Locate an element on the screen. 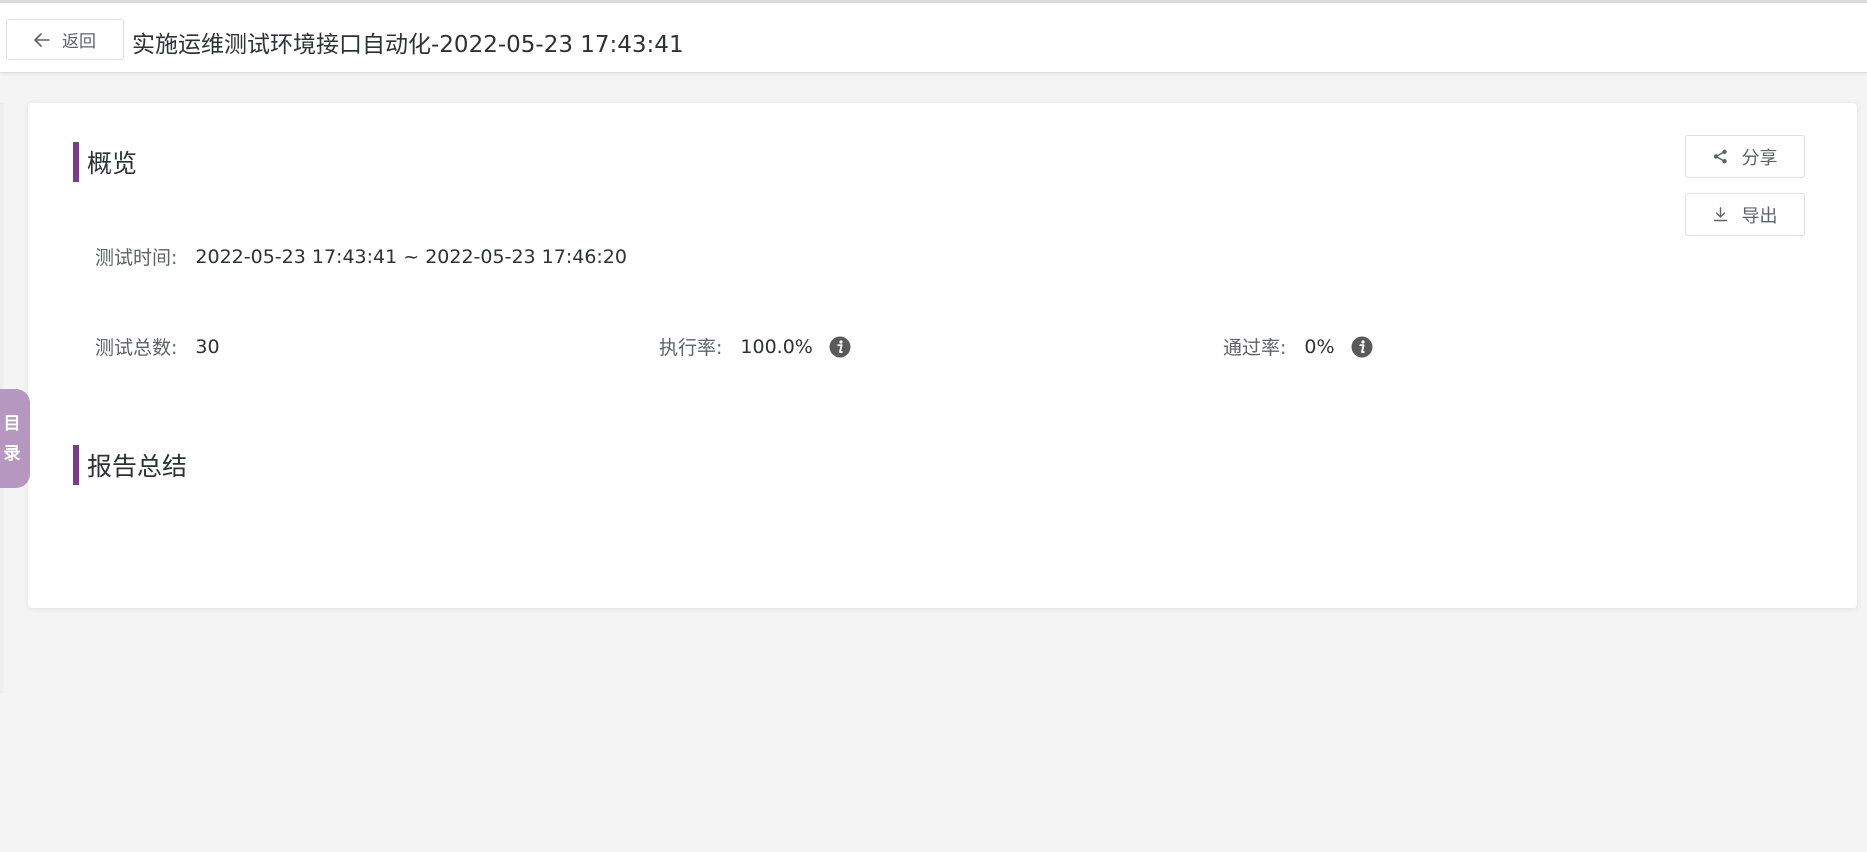 This screenshot has width=1867, height=852. total-label: 测试总数: is located at coordinates (136, 348).